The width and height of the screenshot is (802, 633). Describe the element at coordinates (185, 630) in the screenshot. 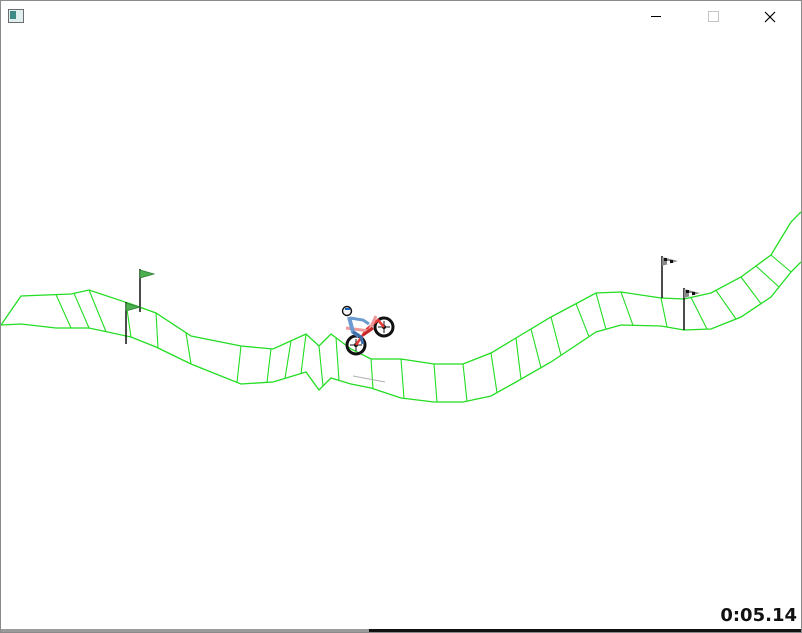

I see `progress-fill` at that location.